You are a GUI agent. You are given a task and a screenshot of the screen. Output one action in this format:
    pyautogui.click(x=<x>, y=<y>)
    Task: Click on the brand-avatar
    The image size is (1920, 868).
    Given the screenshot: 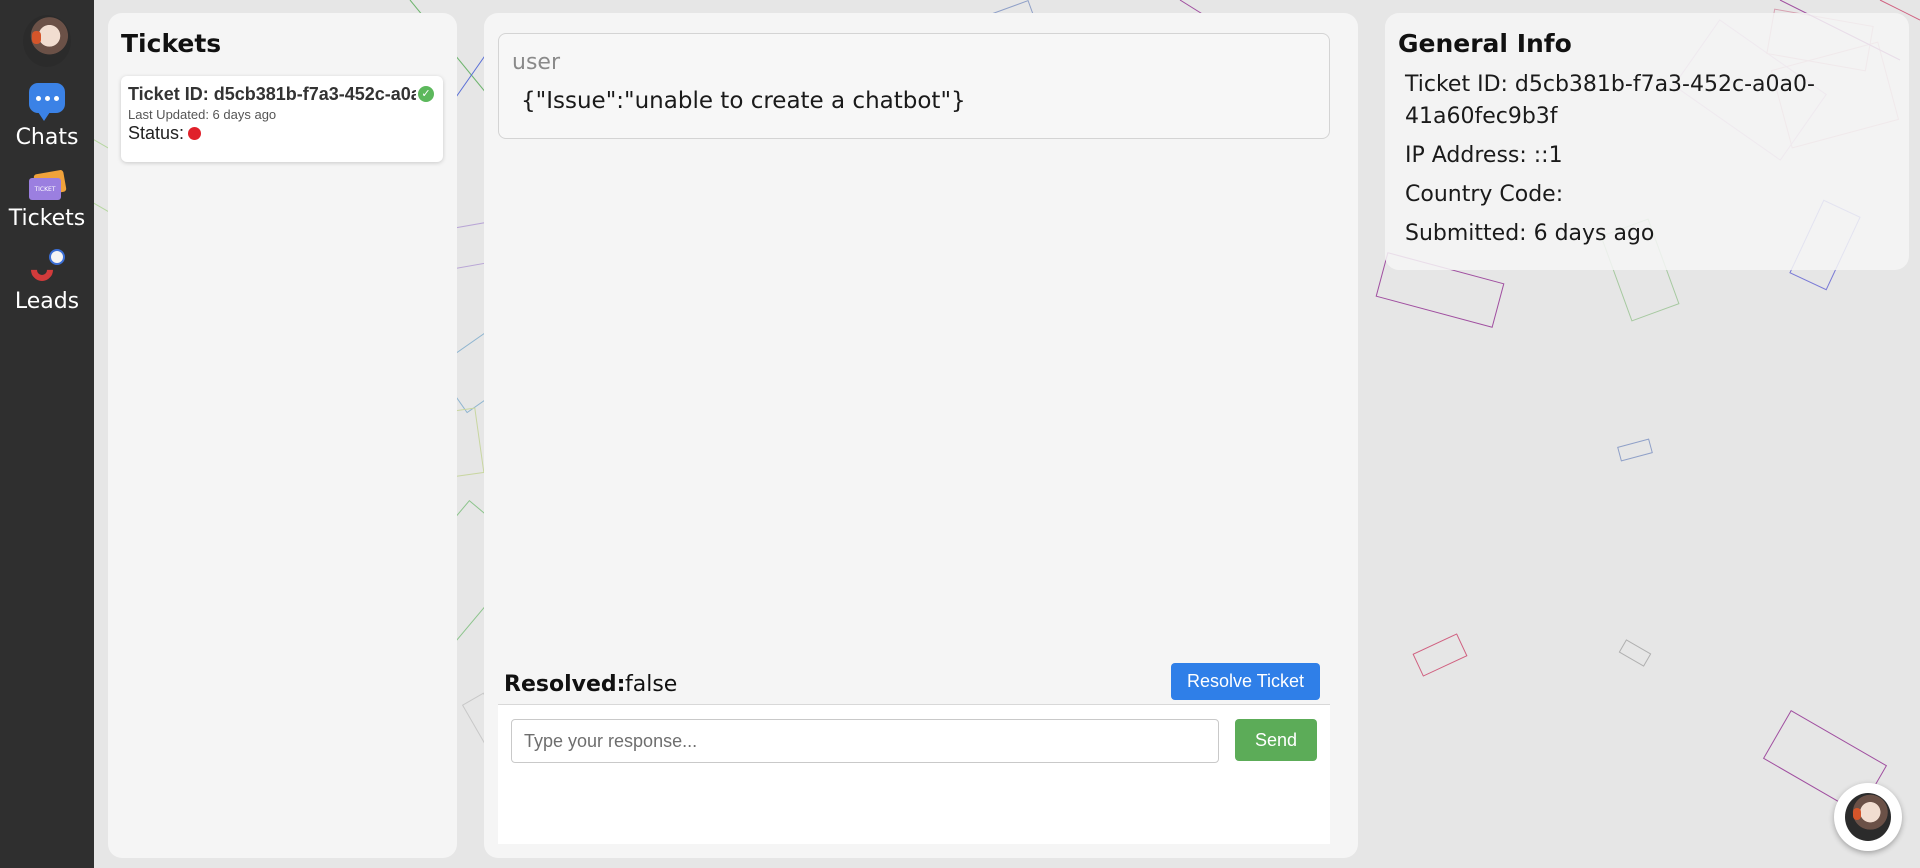 What is the action you would take?
    pyautogui.click(x=47, y=41)
    